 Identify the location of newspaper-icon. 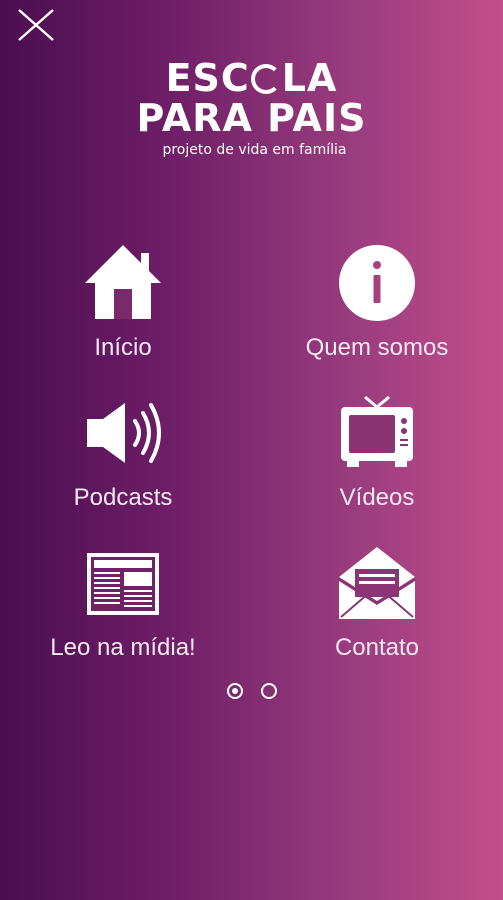
(123, 584).